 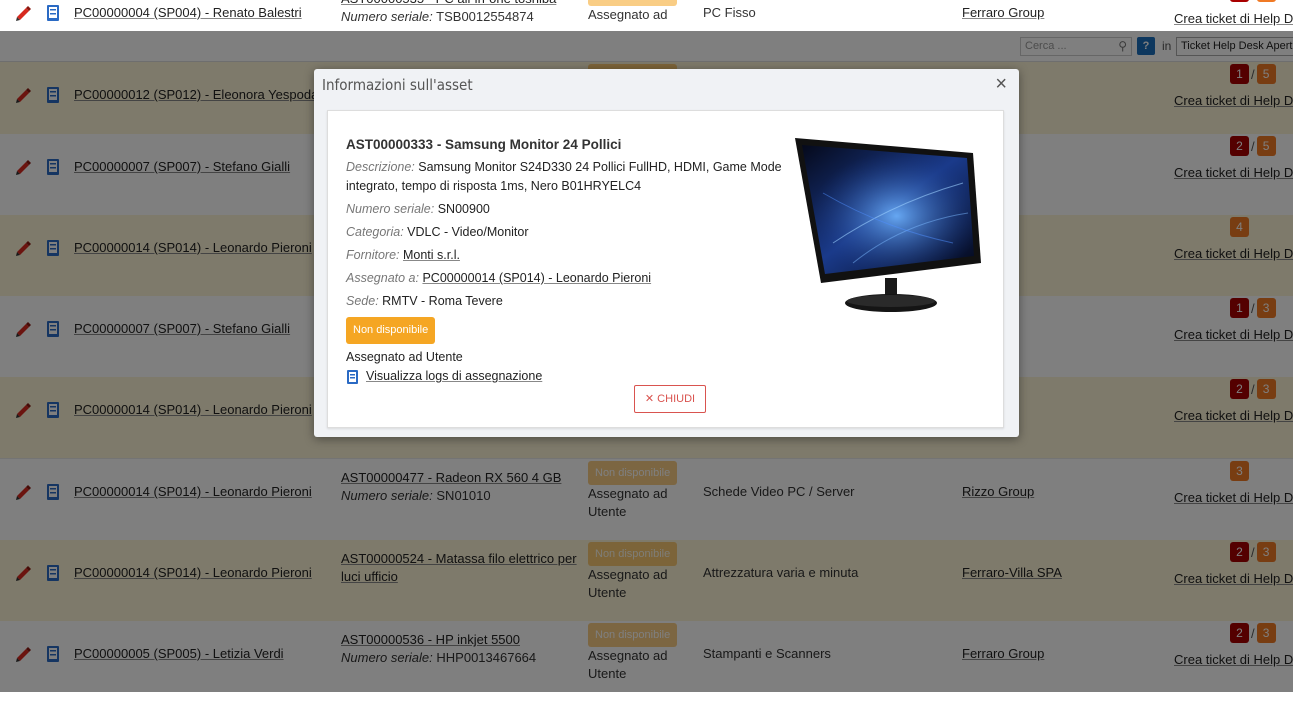 I want to click on asset-link: AST00000535 - PC all-in-one toshiba, so click(x=448, y=3).